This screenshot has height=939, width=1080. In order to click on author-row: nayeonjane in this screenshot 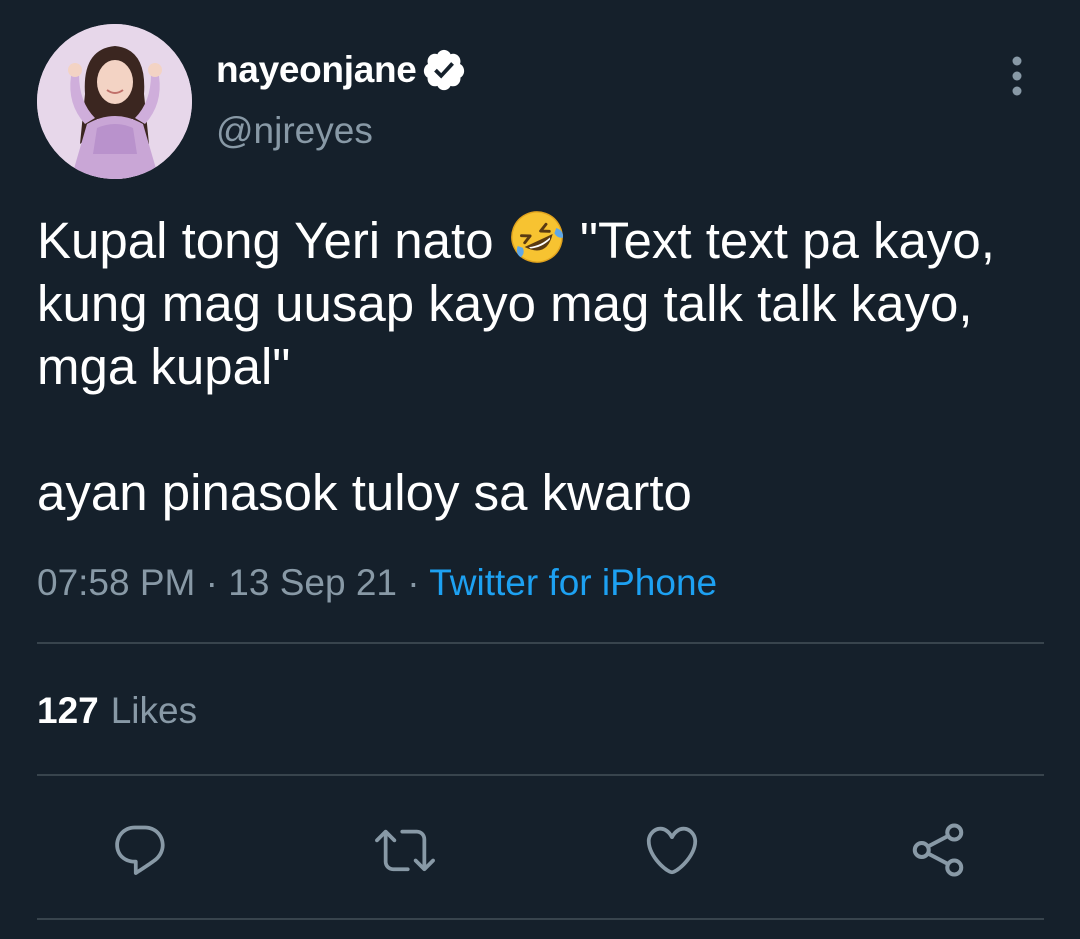, I will do `click(341, 70)`.